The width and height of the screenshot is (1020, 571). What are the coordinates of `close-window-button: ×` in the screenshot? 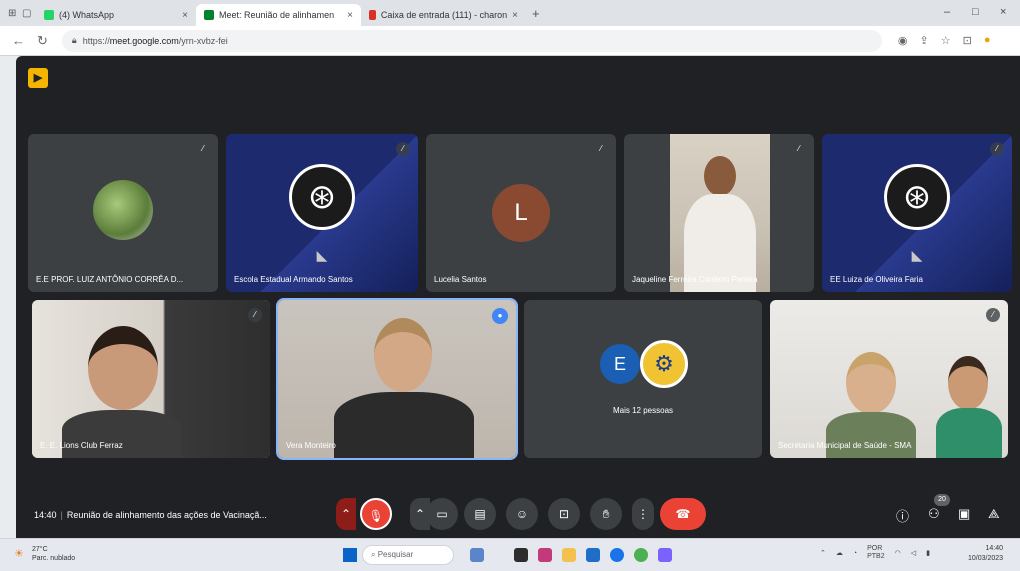 It's located at (1003, 12).